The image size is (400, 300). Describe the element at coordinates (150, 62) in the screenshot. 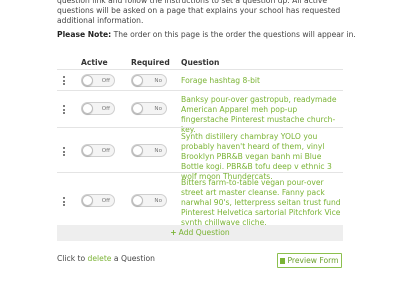

I see `header-required: Required` at that location.